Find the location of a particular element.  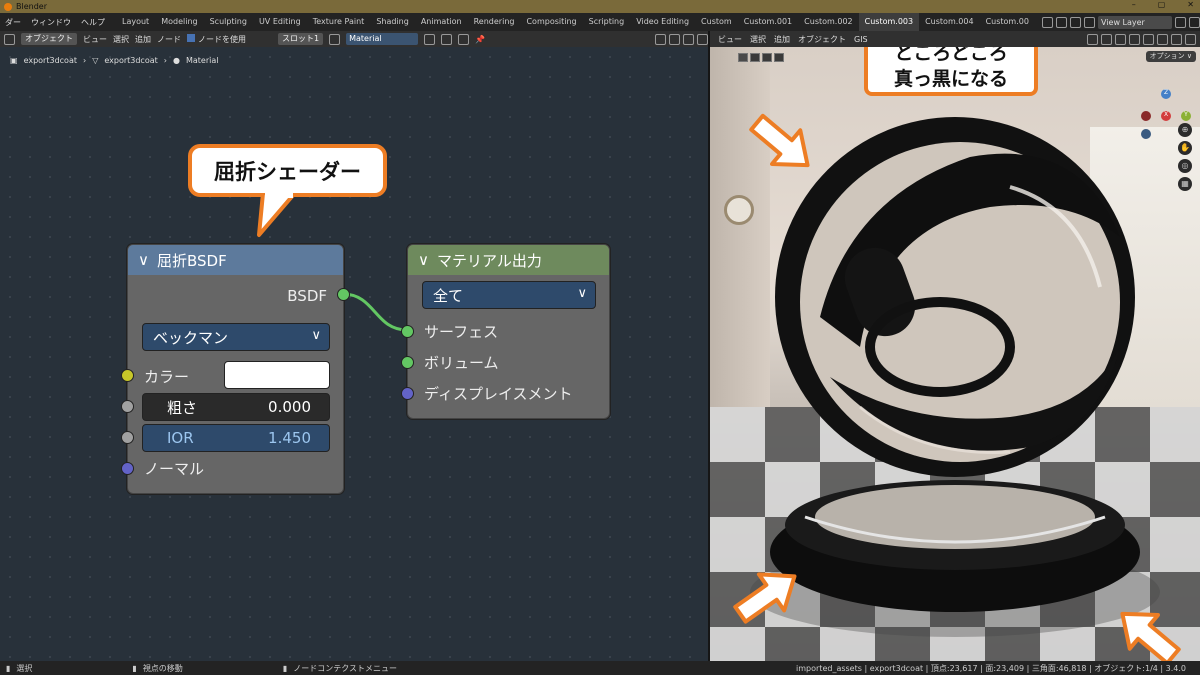

material-output-node: ∨ マテリアル出力 全て ∨ サーフェス ボリューム ディスプレイスメント is located at coordinates (505, 331).